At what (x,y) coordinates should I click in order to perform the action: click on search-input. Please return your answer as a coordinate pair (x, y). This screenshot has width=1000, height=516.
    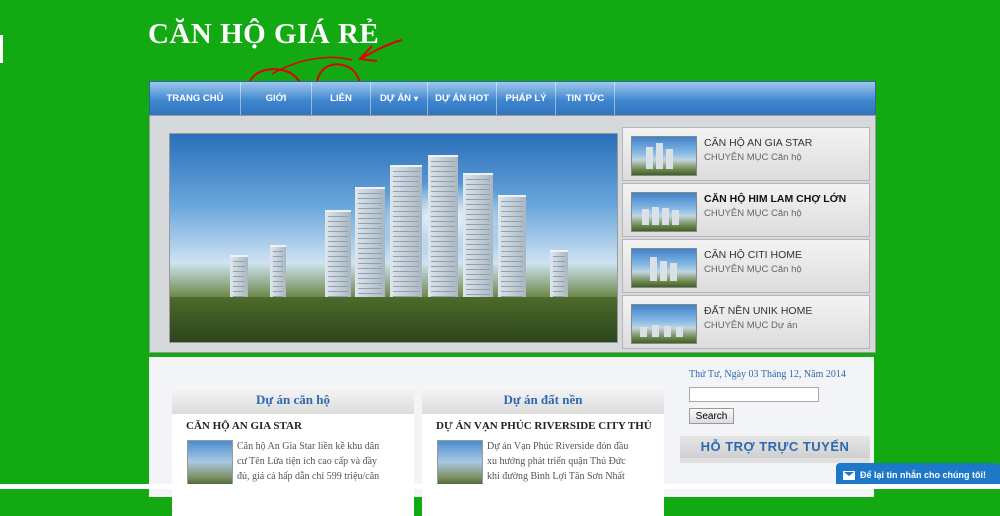
    Looking at the image, I should click on (754, 394).